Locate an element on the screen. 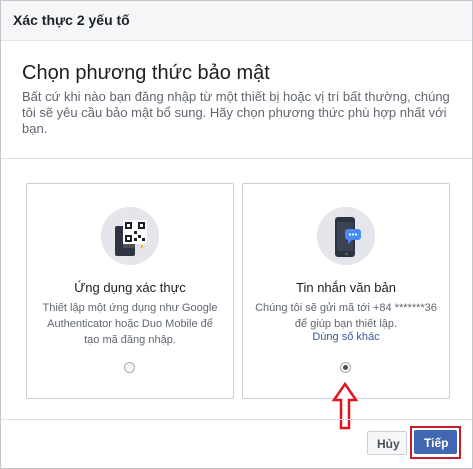 This screenshot has width=473, height=469. radio-authenticator-app is located at coordinates (129, 367).